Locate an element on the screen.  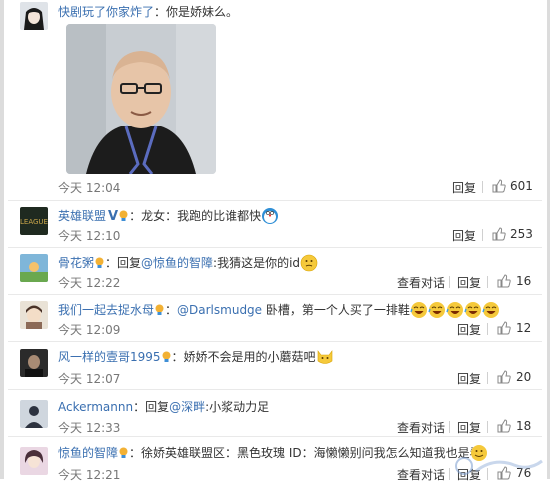
comment-body: ：徐娇英雄联盟区：黑色玫瑰 ID：海懒懒别问我怎么知道我也是看说的 is located at coordinates (305, 453).